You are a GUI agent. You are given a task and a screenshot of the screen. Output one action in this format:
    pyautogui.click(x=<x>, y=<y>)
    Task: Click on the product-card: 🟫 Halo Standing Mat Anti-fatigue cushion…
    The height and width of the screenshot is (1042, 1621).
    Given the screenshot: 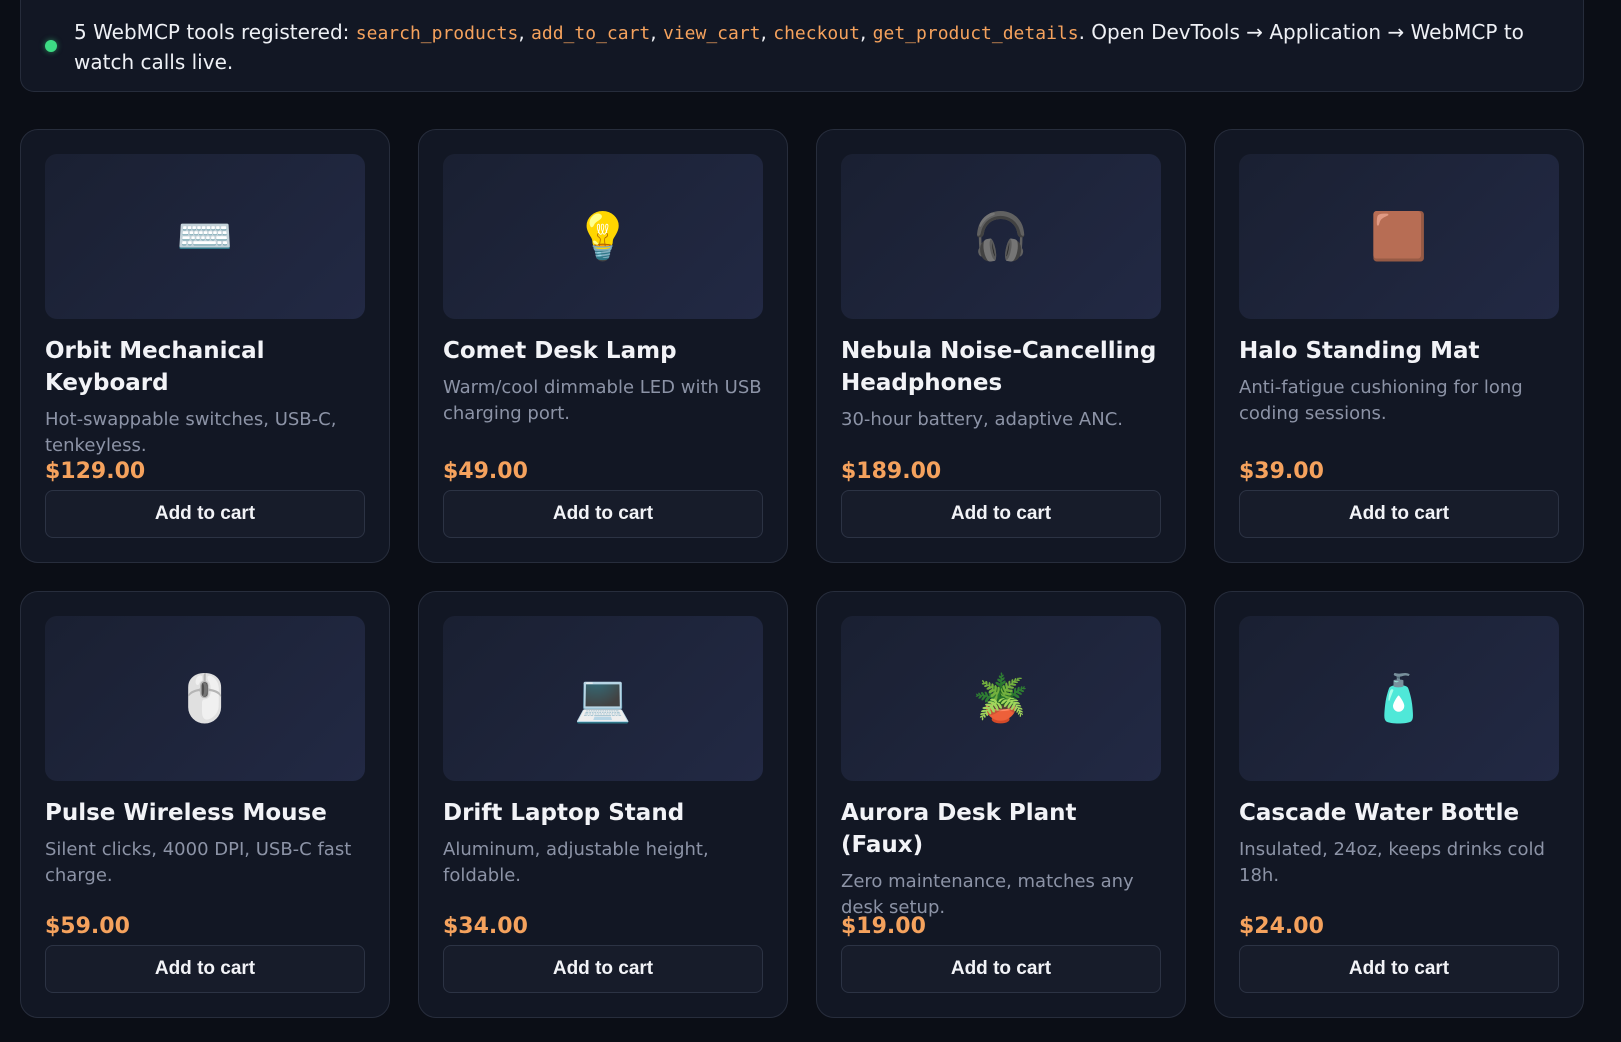 What is the action you would take?
    pyautogui.click(x=1399, y=346)
    